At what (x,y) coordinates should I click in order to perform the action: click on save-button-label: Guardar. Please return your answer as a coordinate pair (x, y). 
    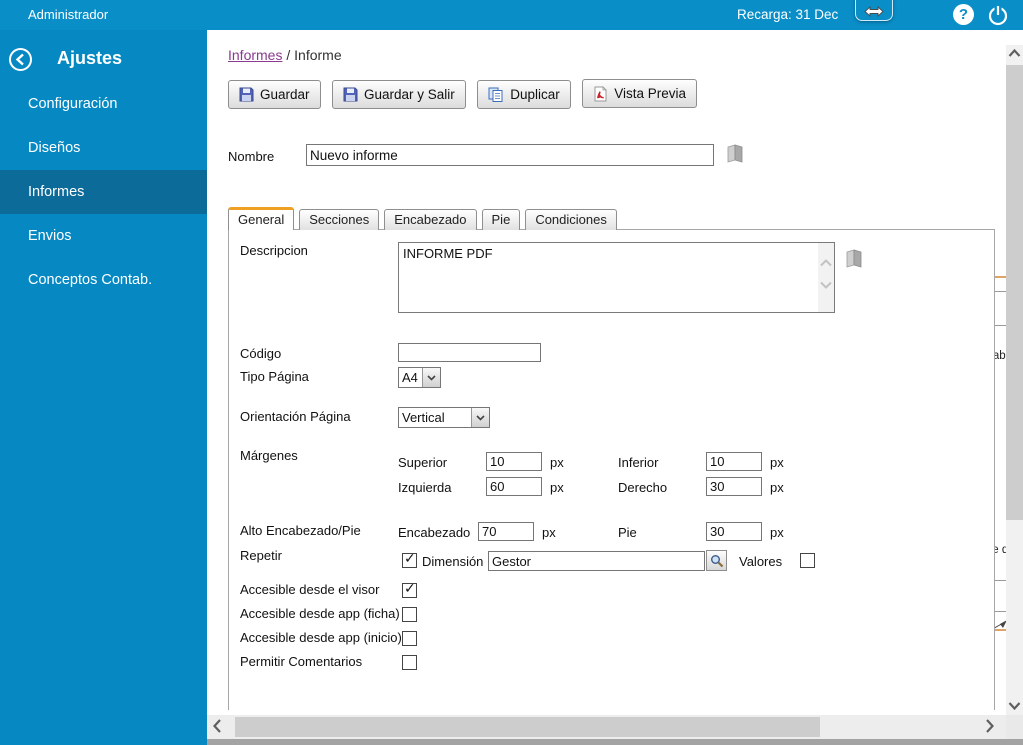
    Looking at the image, I should click on (285, 94).